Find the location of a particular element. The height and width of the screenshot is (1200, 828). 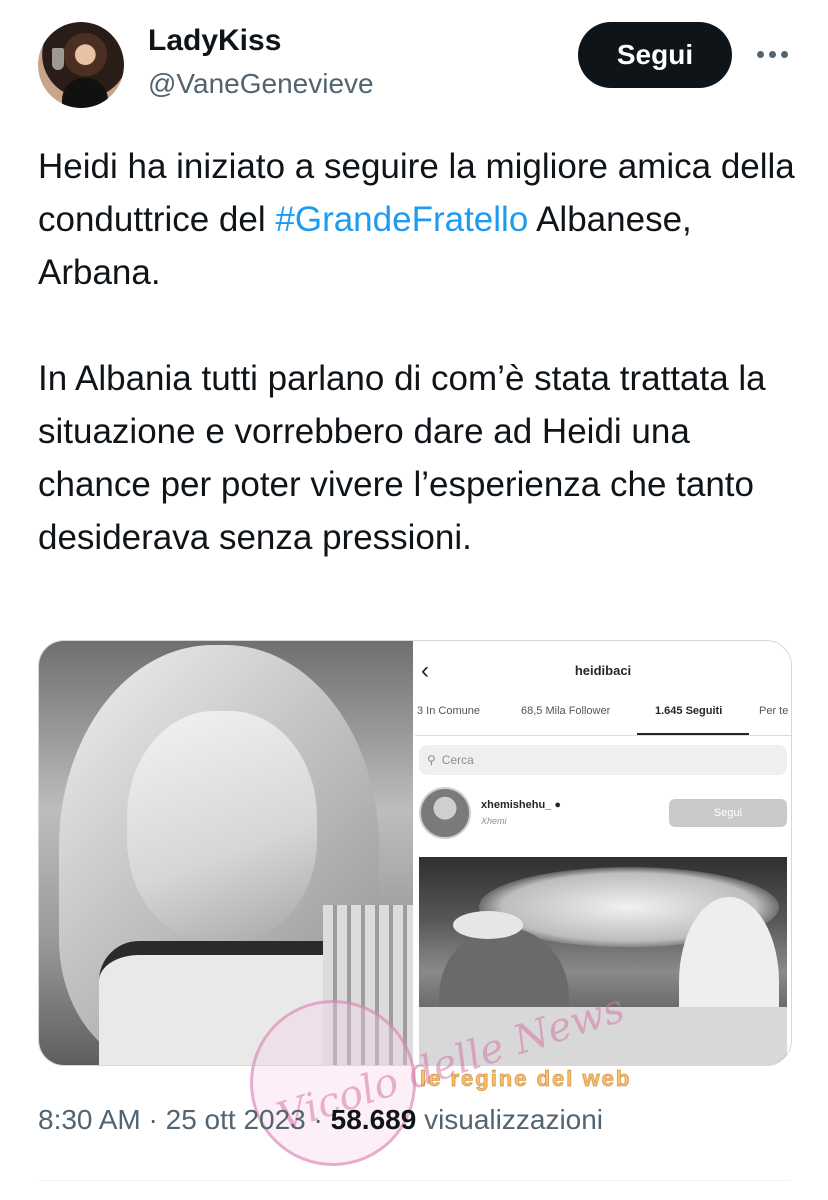

verified-icon: ● is located at coordinates (558, 805).